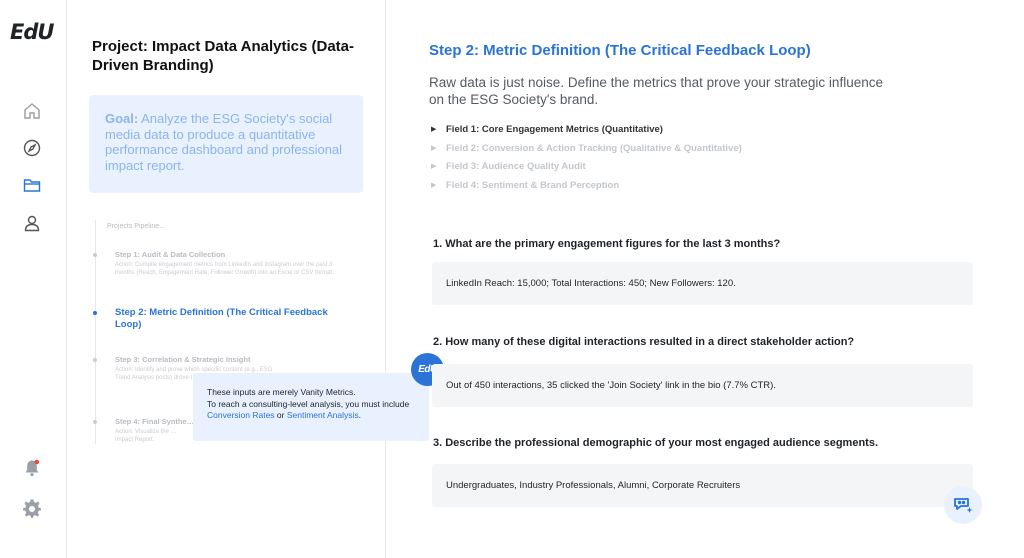 The image size is (1024, 558). I want to click on chatbot-button, so click(963, 505).